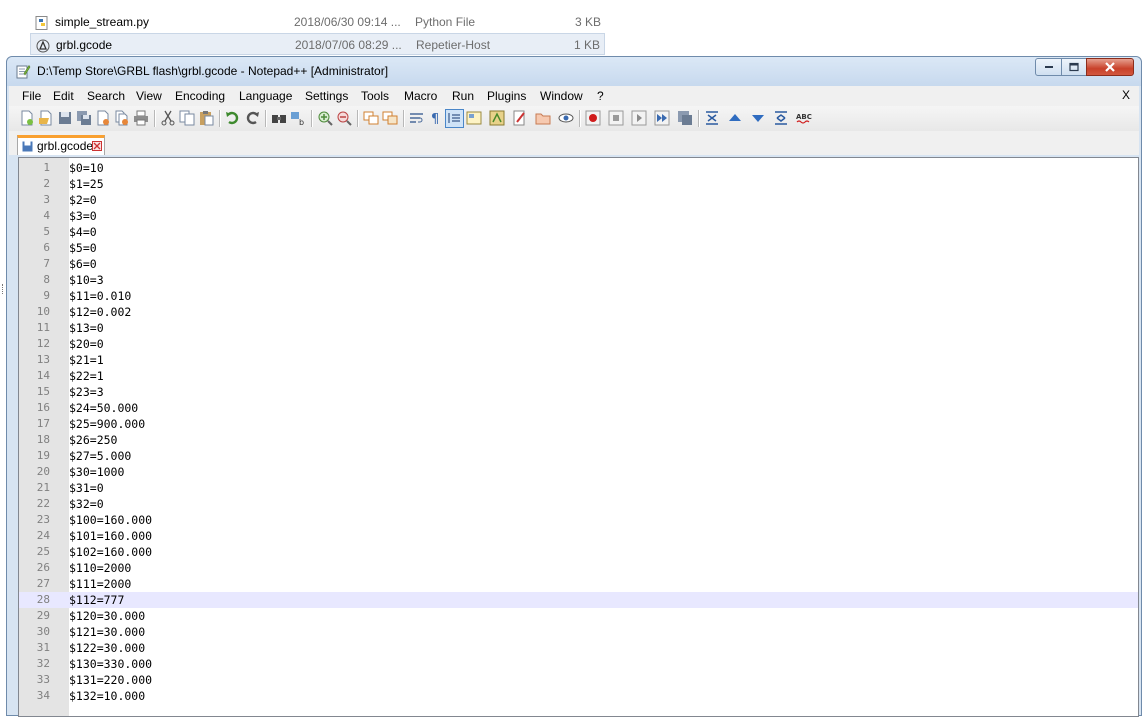  I want to click on menu-language: Language, so click(265, 96).